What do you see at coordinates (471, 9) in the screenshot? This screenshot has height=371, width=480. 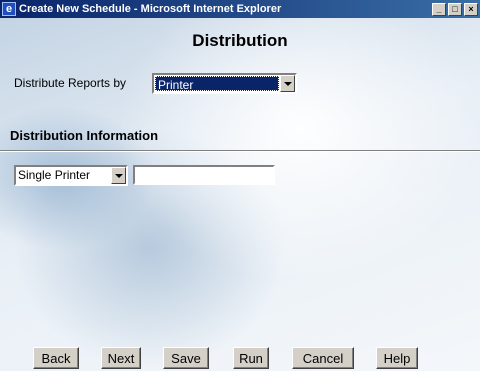 I see `close-icon: ×` at bounding box center [471, 9].